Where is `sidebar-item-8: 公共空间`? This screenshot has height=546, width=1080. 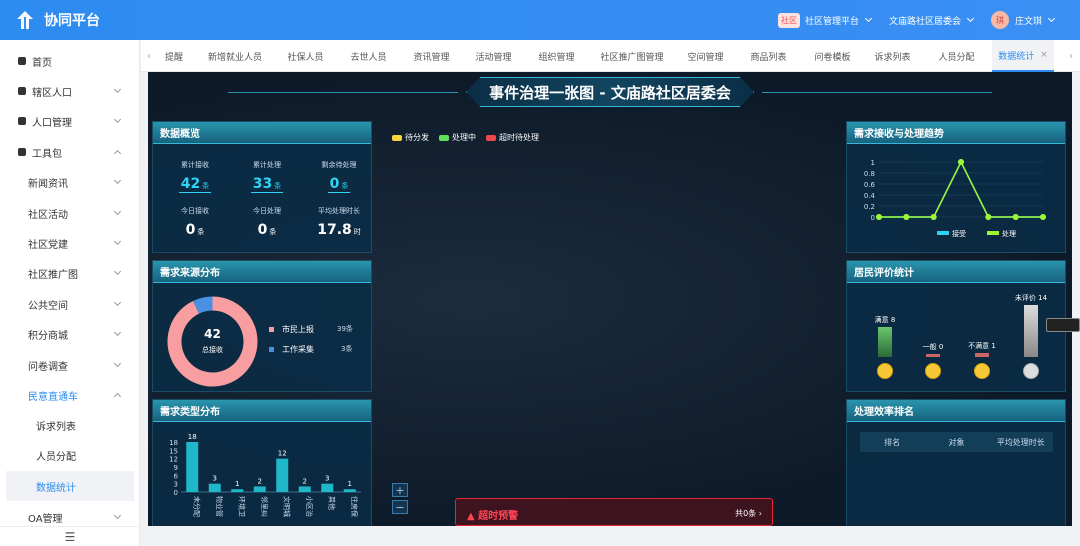 sidebar-item-8: 公共空间 is located at coordinates (70, 304).